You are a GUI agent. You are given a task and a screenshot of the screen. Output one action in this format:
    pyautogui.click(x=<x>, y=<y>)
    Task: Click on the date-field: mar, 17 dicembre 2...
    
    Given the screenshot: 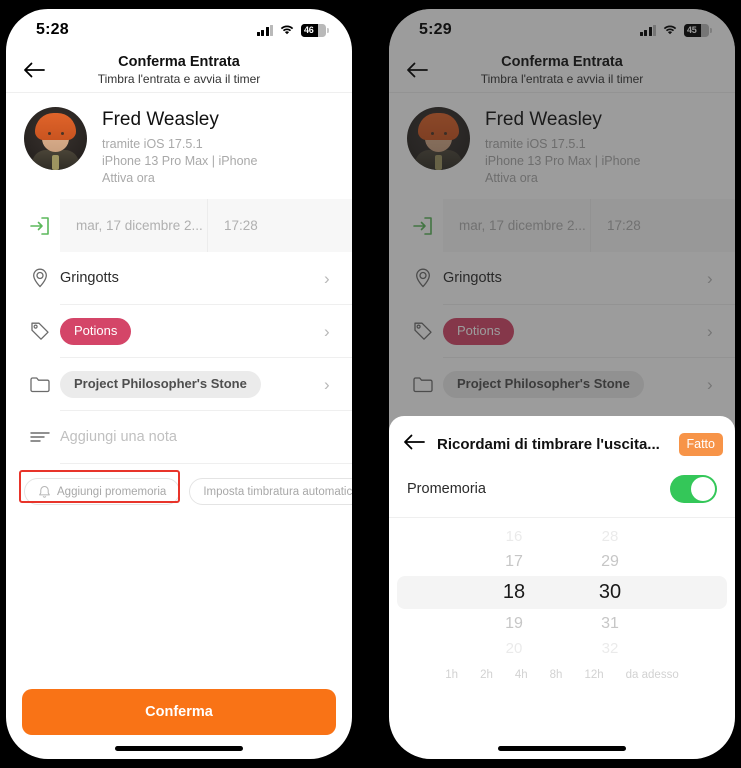 What is the action you would take?
    pyautogui.click(x=134, y=225)
    